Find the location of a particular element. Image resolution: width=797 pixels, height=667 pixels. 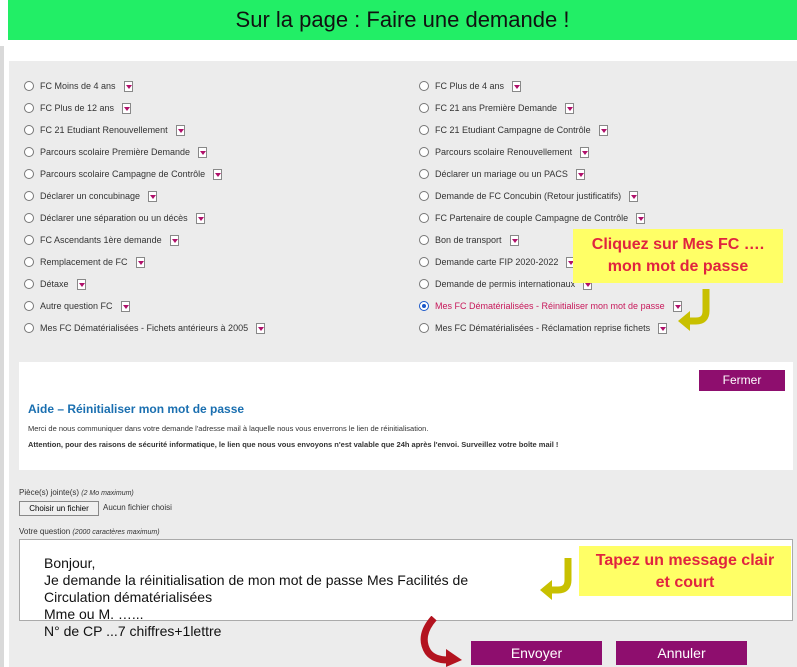

option-row: FC 21 Etudiant Campagne de Contrôle is located at coordinates (513, 130).